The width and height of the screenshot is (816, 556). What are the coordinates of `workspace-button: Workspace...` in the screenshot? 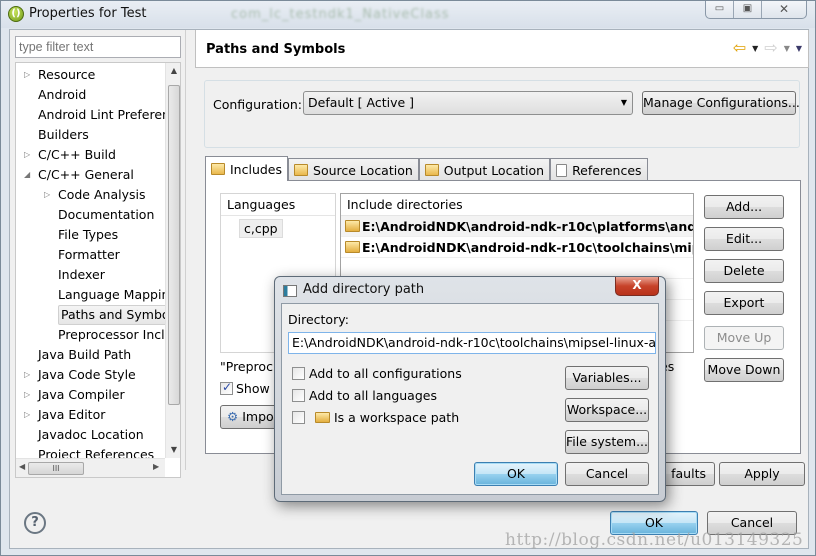 It's located at (607, 410).